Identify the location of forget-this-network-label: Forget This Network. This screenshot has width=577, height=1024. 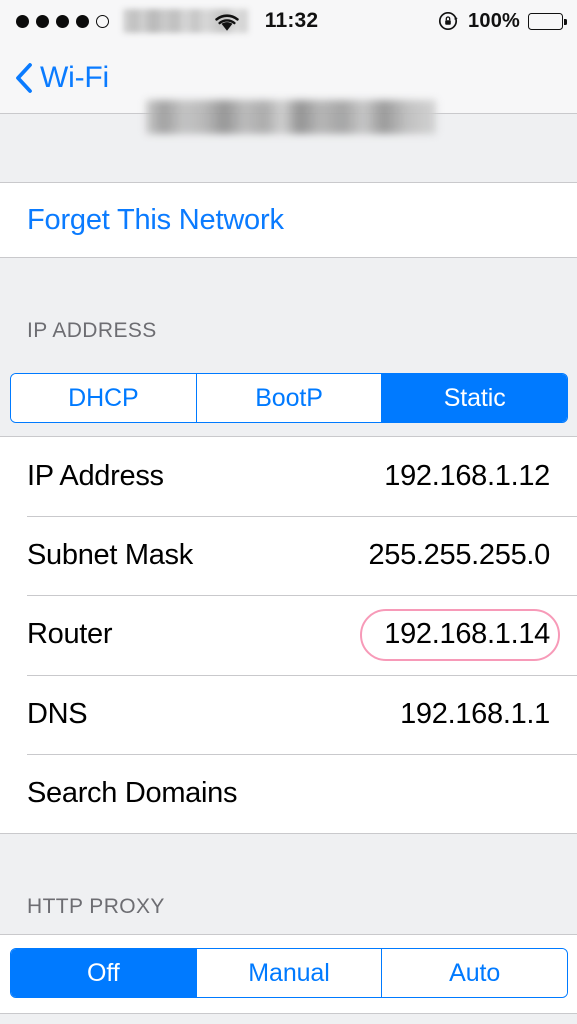
(155, 219).